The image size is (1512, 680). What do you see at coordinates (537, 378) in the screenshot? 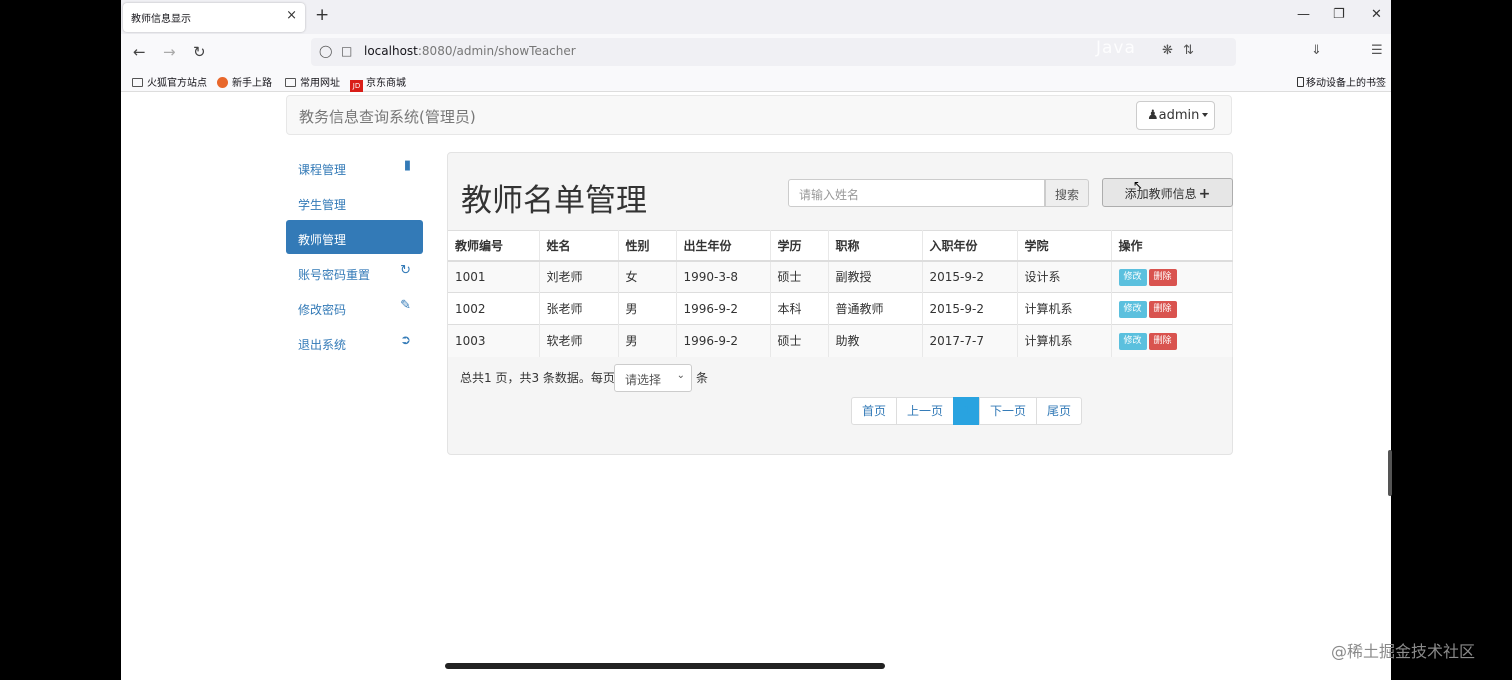
I see `pagination-summary: 总共1 页，共3 条数据。每页` at bounding box center [537, 378].